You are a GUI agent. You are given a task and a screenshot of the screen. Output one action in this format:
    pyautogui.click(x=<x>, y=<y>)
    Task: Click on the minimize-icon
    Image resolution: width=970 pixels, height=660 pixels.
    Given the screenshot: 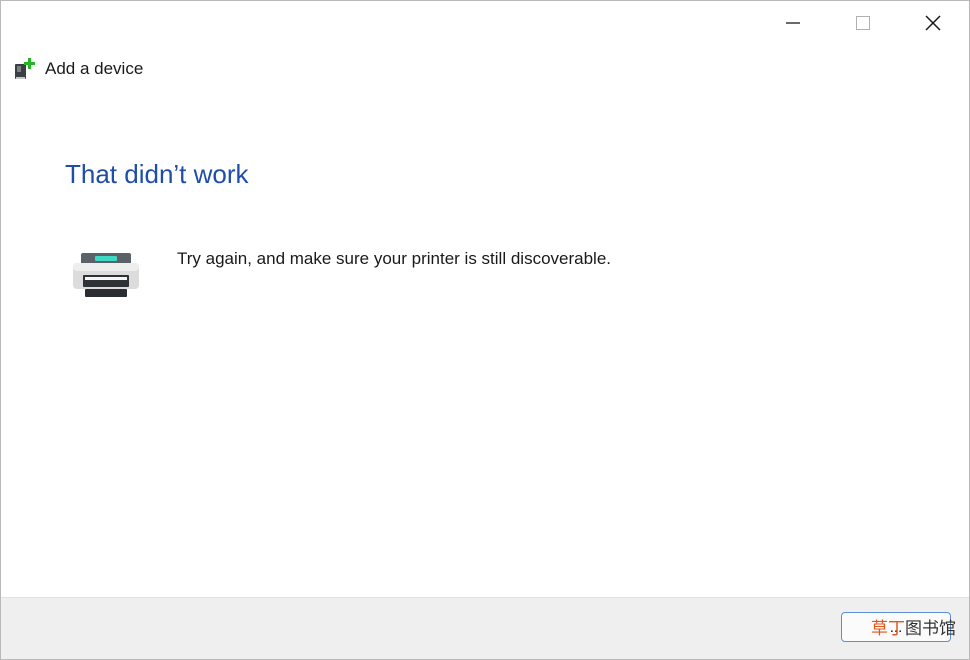 What is the action you would take?
    pyautogui.click(x=793, y=23)
    